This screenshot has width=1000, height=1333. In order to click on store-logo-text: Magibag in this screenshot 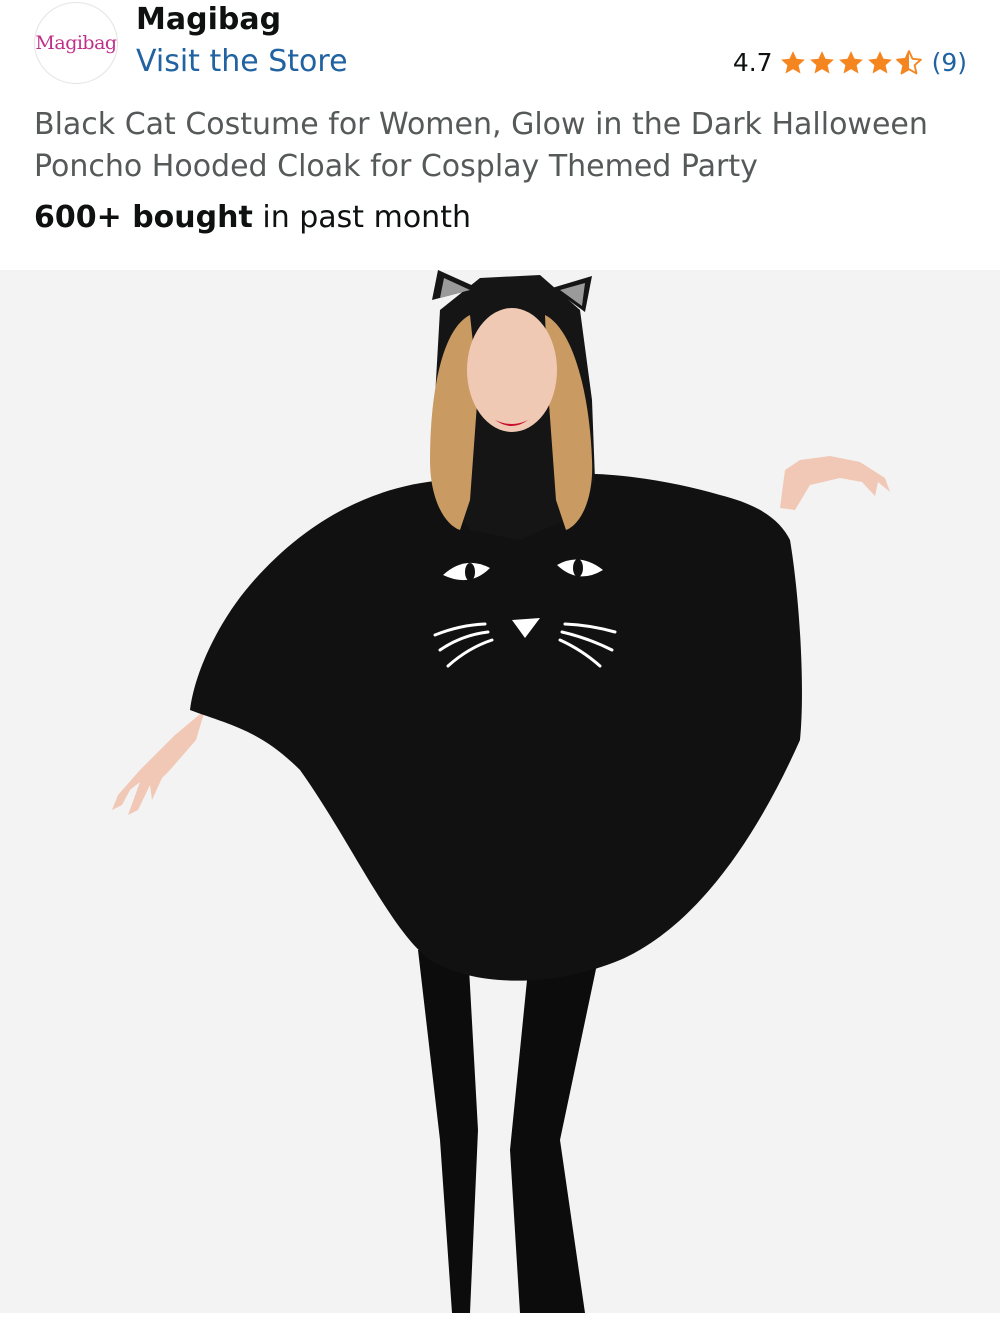, I will do `click(76, 43)`.